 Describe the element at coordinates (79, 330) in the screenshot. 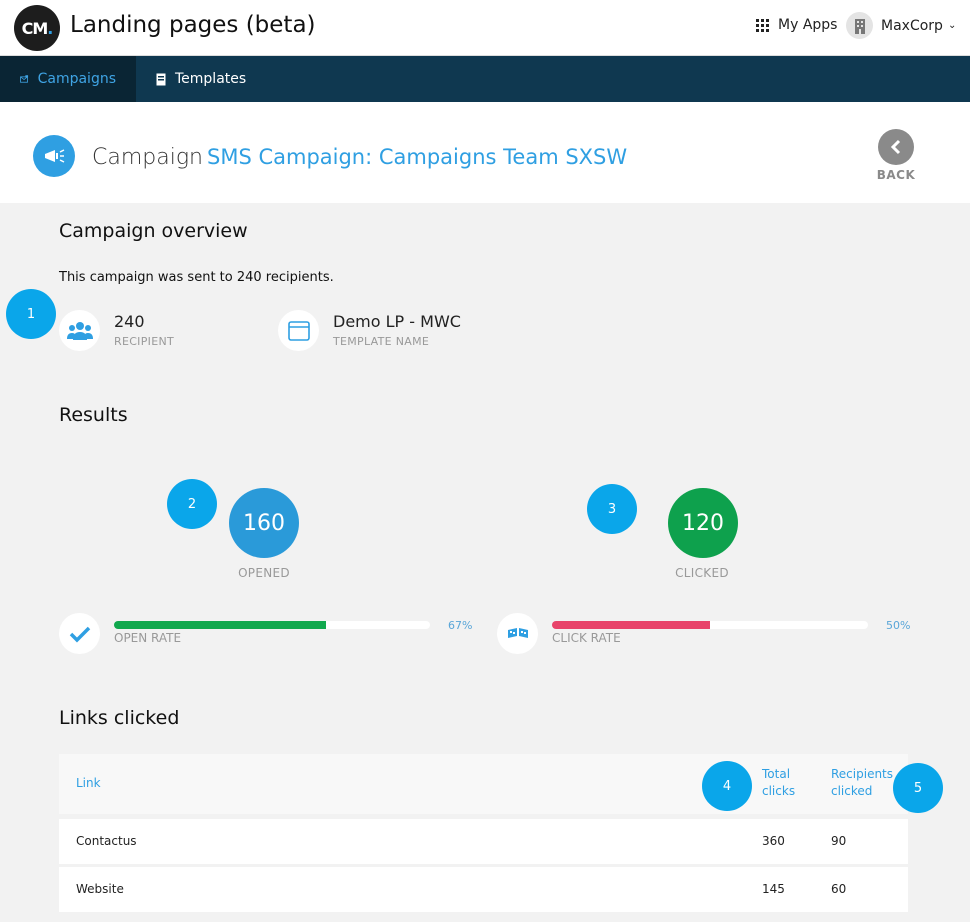

I see `users-icon` at that location.